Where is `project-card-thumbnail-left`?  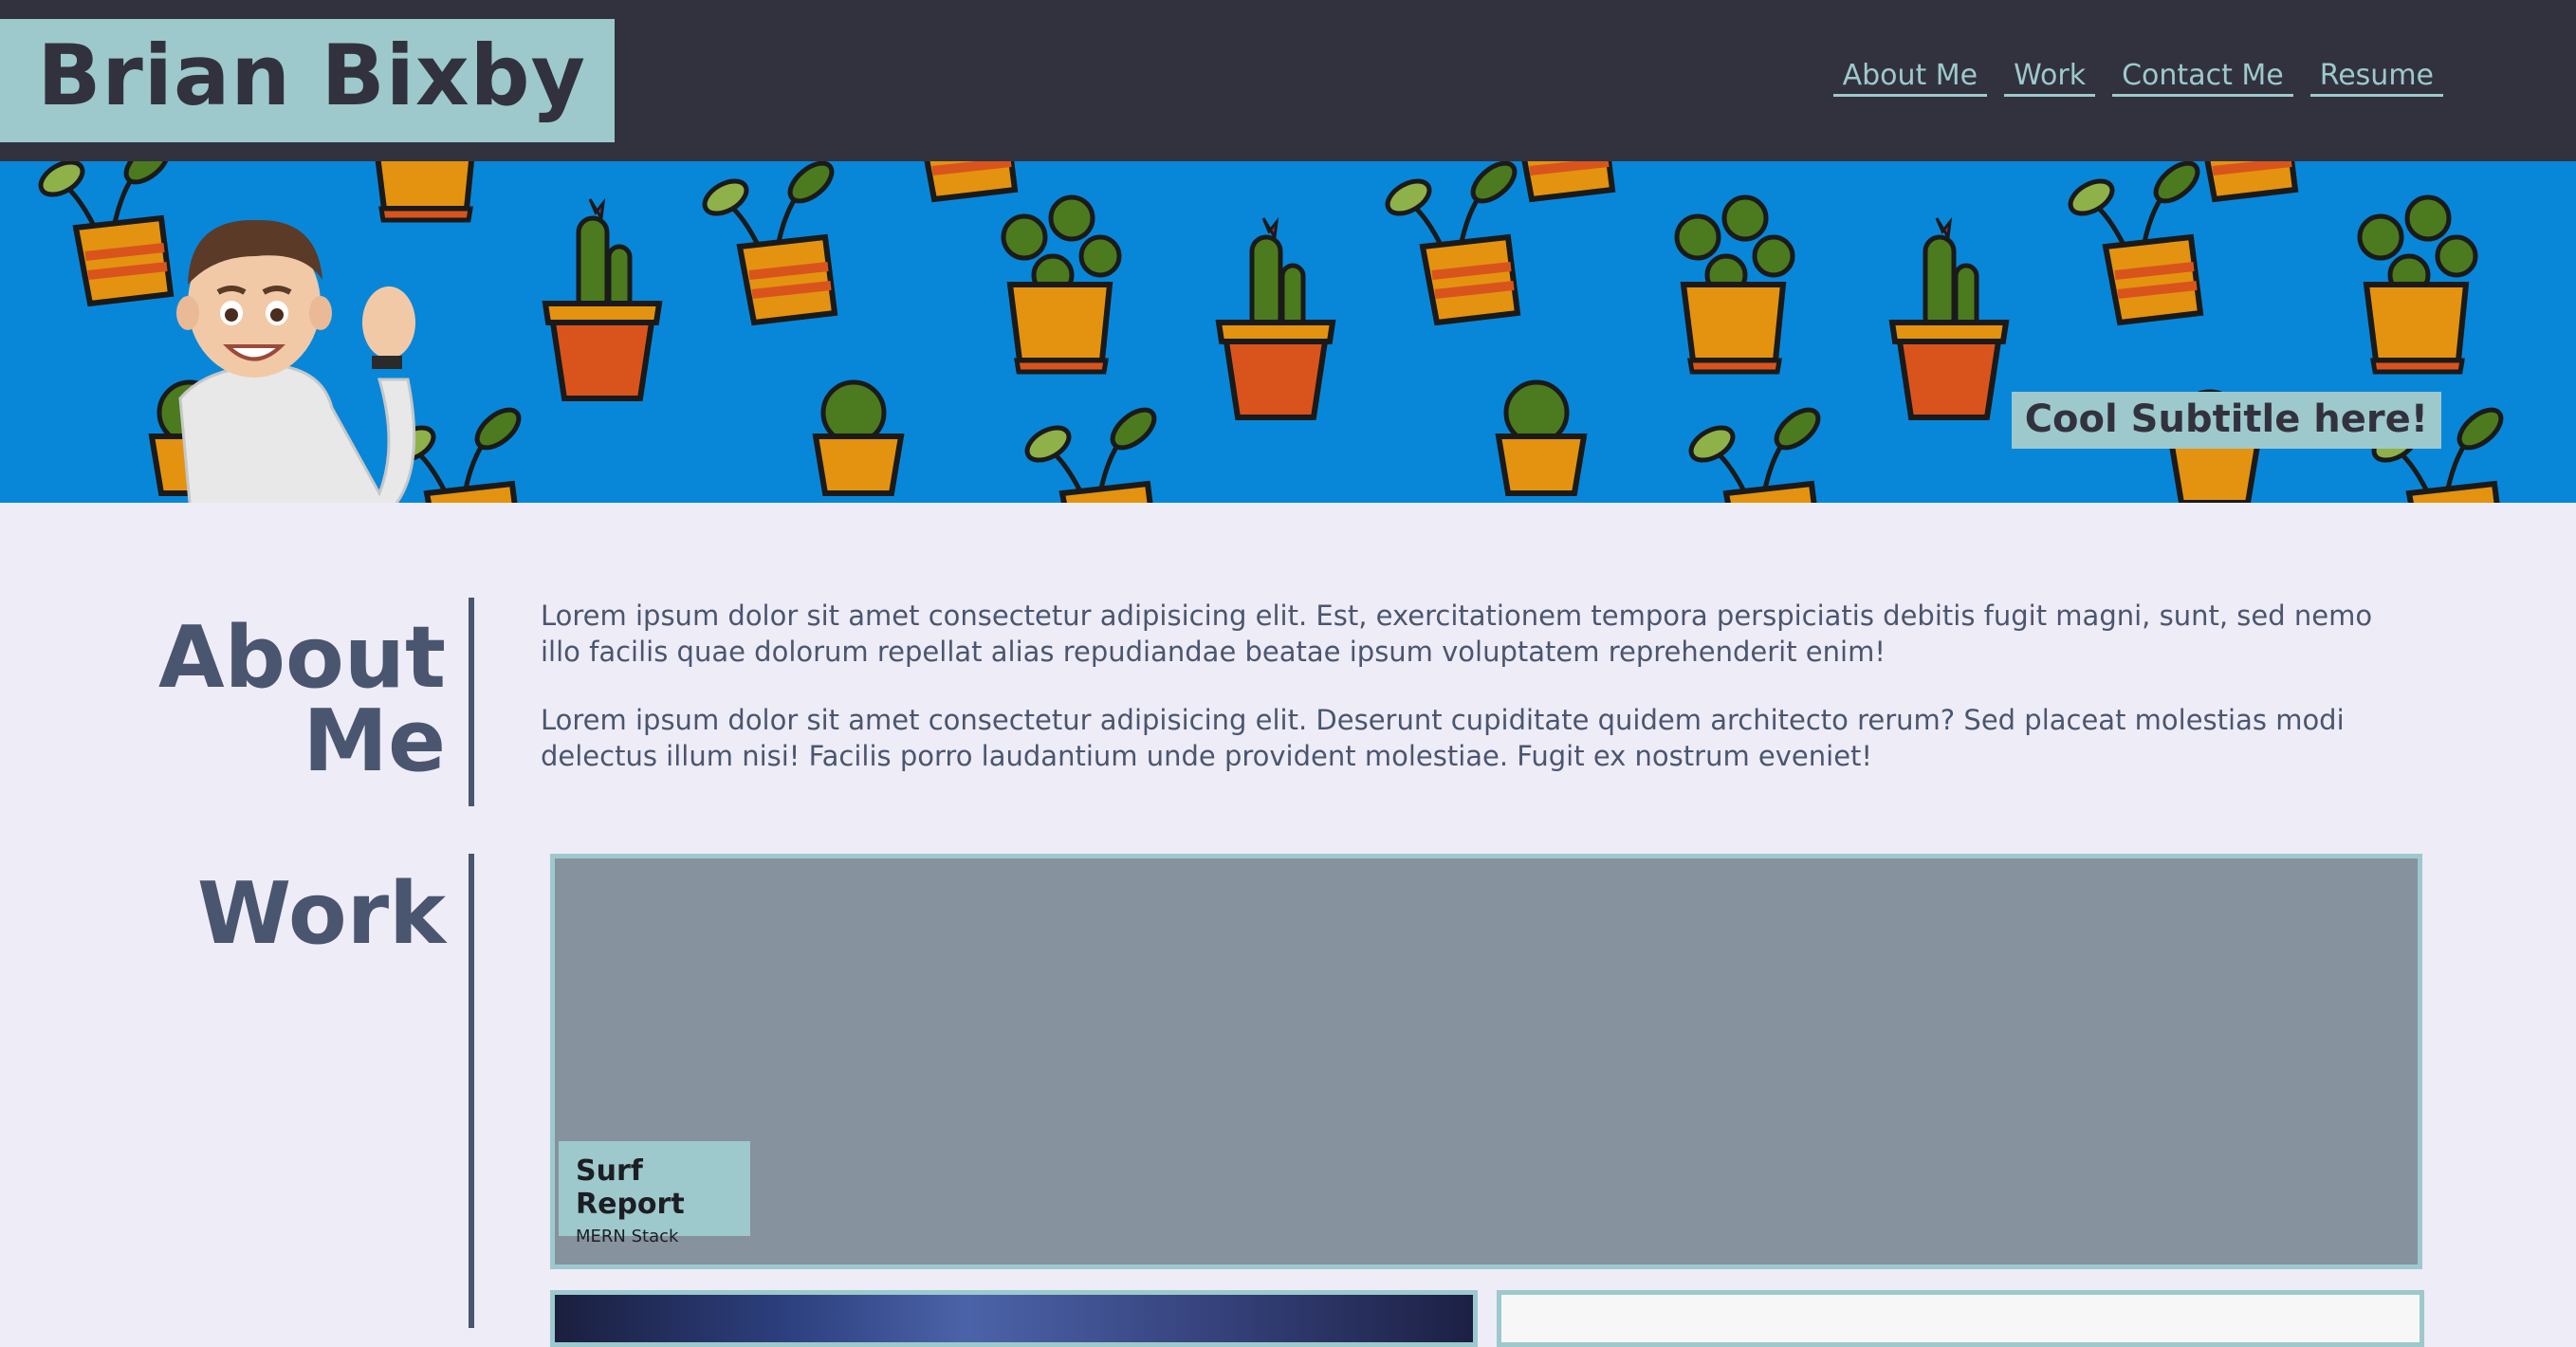 project-card-thumbnail-left is located at coordinates (1014, 1318).